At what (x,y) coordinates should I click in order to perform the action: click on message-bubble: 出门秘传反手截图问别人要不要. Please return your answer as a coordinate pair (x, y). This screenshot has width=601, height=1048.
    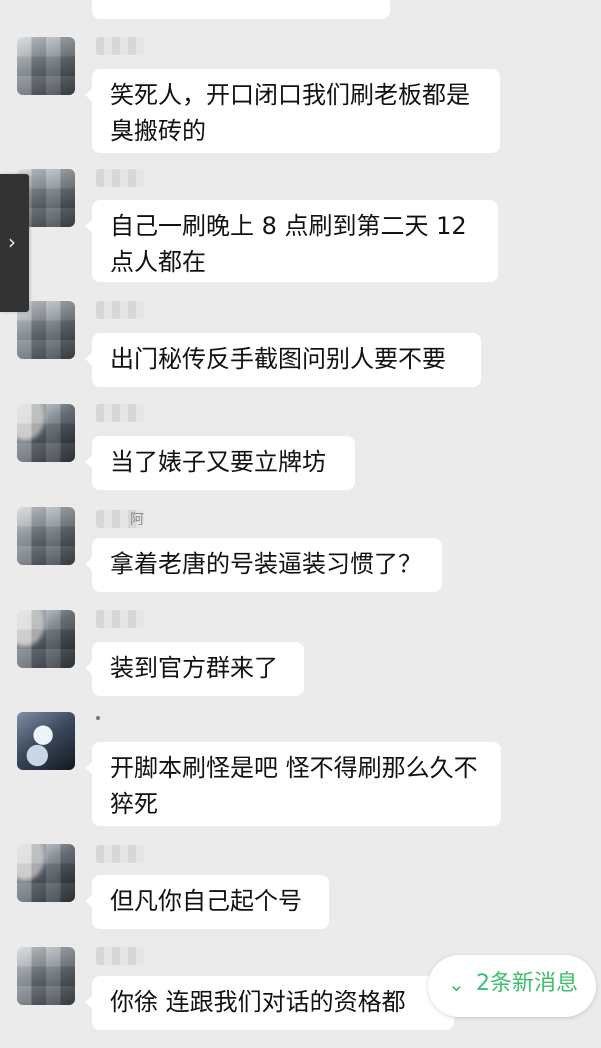
    Looking at the image, I should click on (283, 360).